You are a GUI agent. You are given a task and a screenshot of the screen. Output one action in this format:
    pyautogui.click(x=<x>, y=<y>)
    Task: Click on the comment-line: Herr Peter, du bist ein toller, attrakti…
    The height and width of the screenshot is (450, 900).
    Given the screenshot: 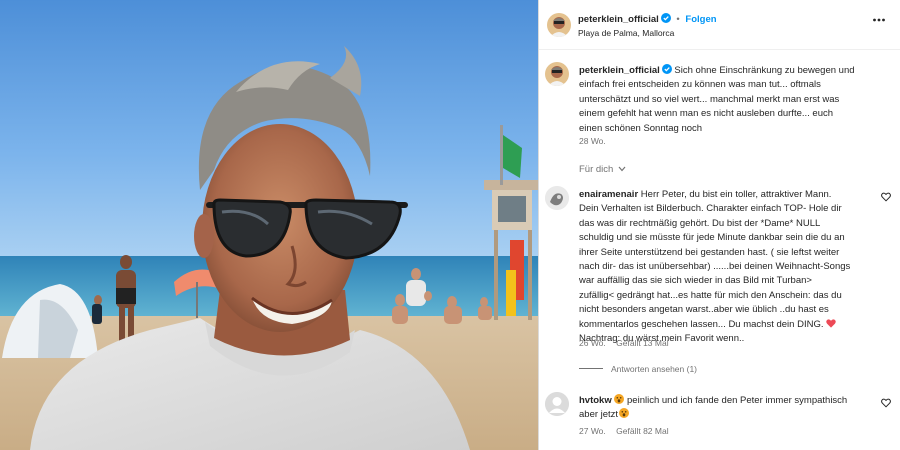 What is the action you would take?
    pyautogui.click(x=736, y=194)
    